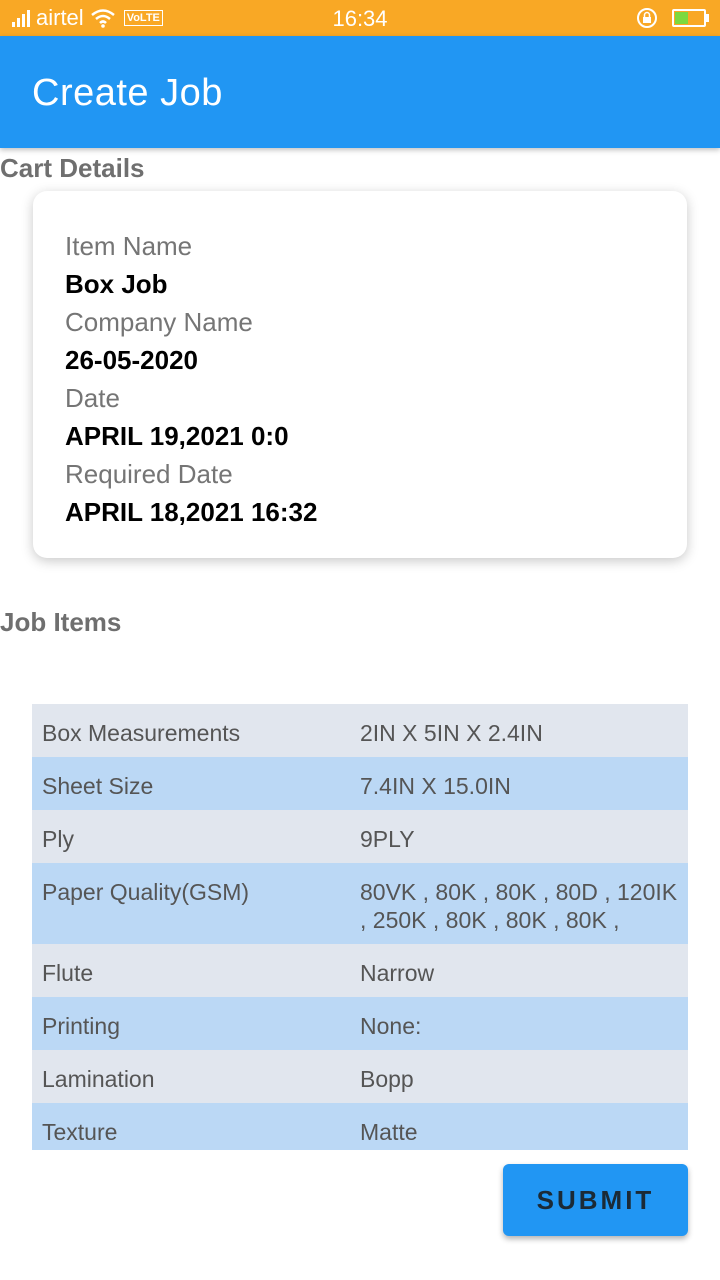  I want to click on table-cell-key: Lamination, so click(98, 1079).